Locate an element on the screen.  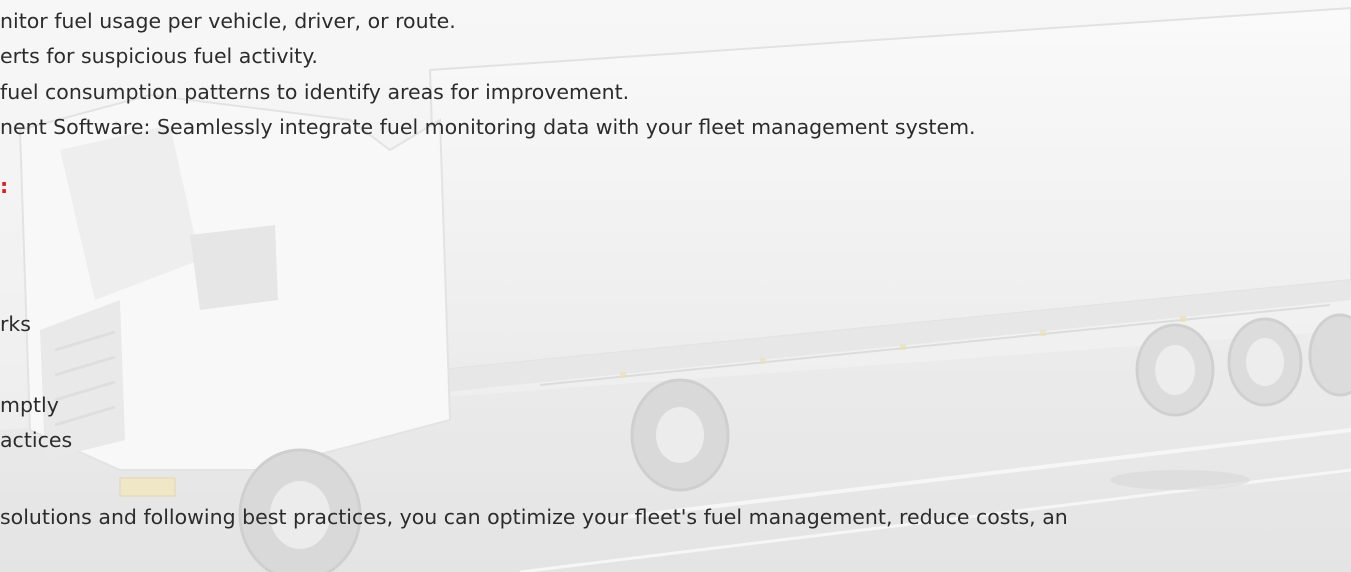
text-line: actices is located at coordinates (36, 440).